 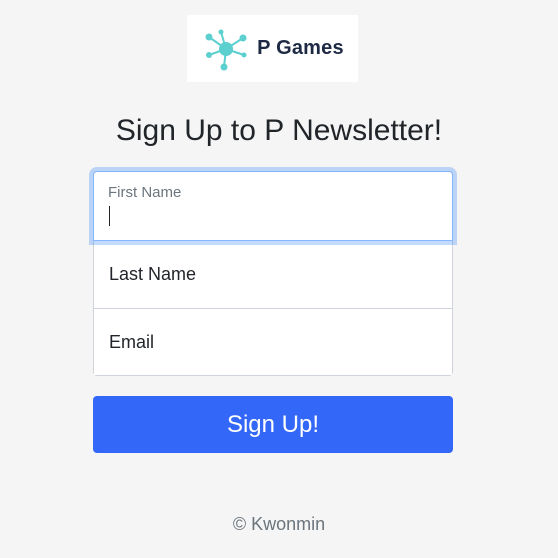 I want to click on first-name-label: First Name, so click(x=145, y=192).